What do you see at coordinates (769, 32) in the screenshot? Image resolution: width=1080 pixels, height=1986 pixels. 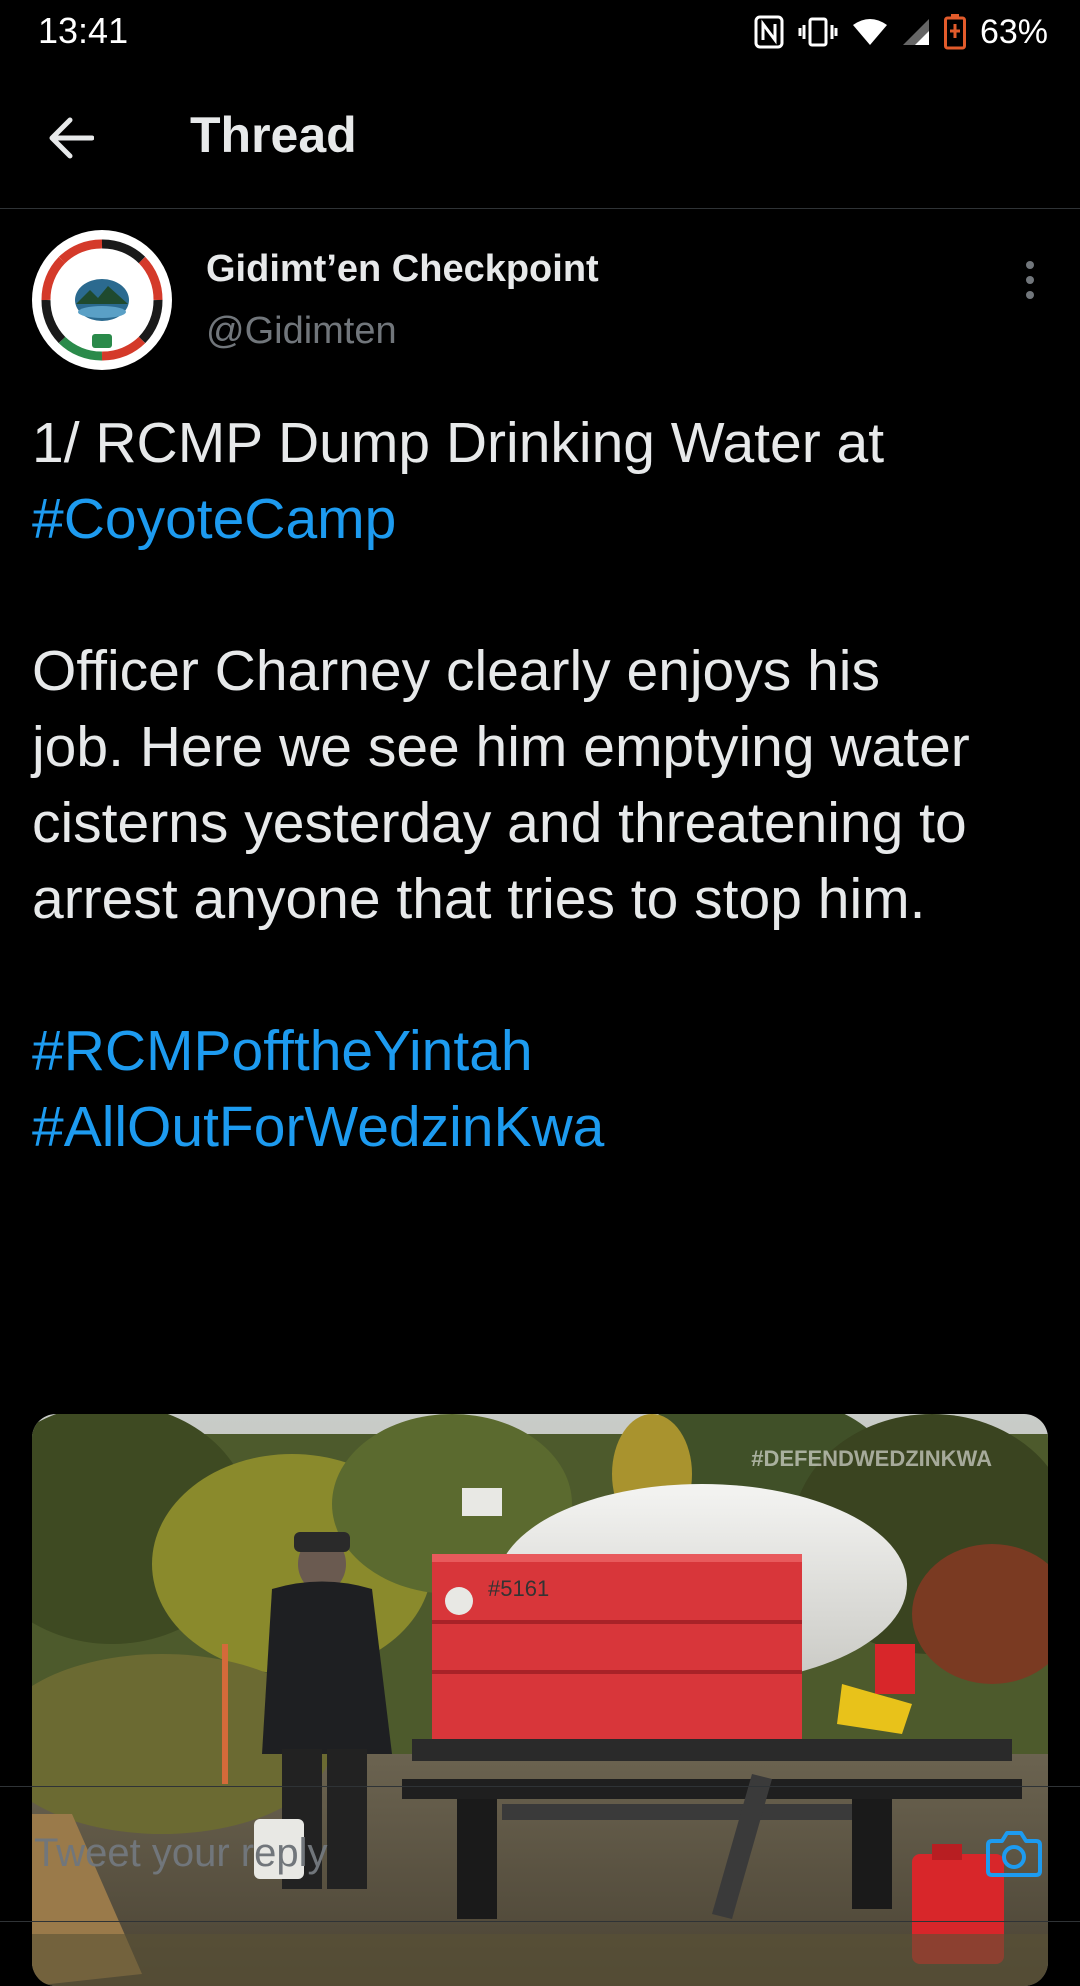 I see `nfc-icon` at bounding box center [769, 32].